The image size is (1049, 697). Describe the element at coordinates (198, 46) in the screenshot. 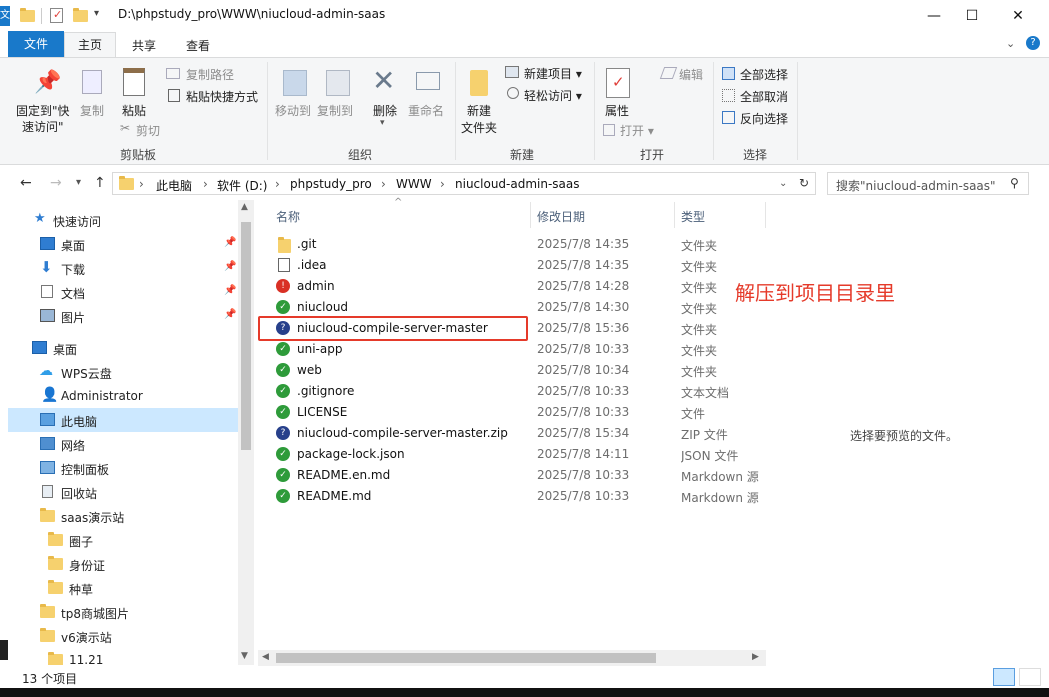

I see `tab-view: 查看` at that location.